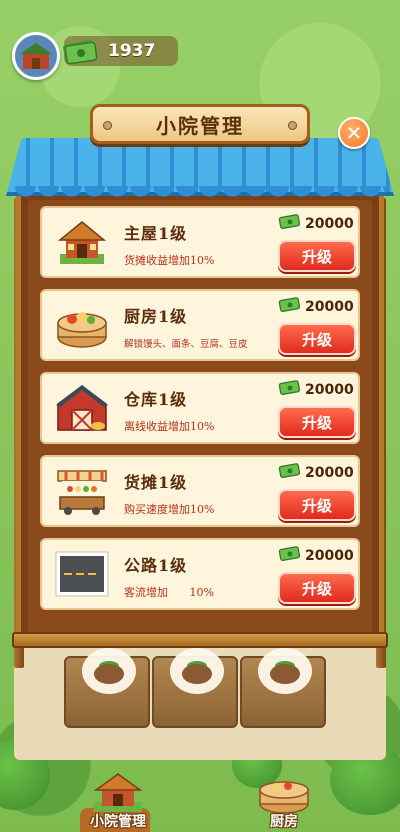  I want to click on row-name: 公路1级, so click(156, 565).